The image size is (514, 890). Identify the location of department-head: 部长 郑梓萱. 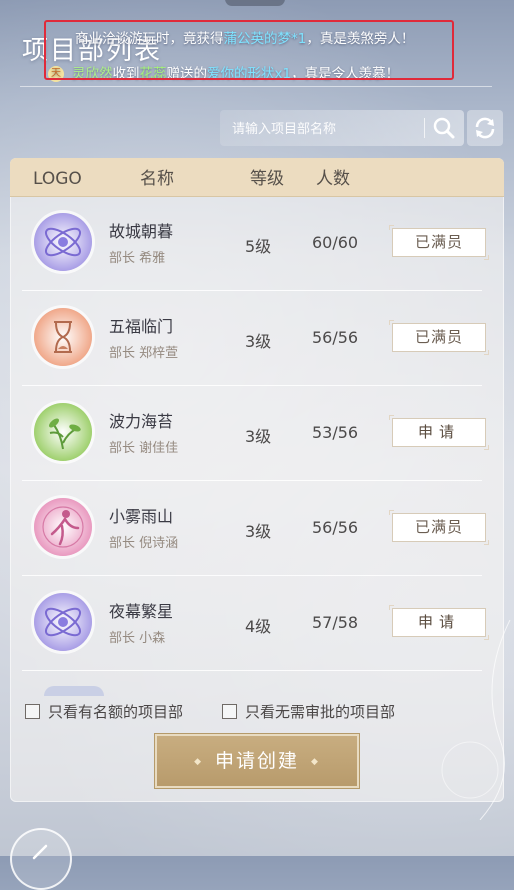
(144, 353).